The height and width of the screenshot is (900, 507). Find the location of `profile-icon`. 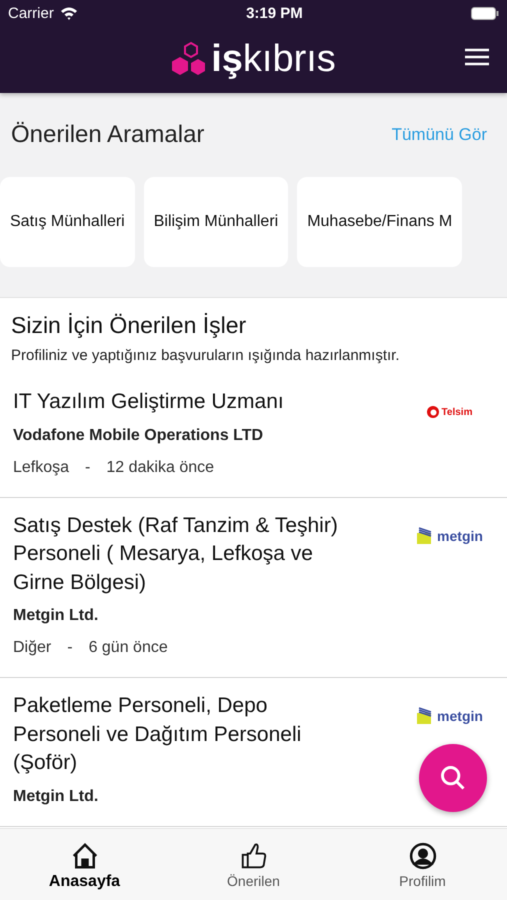

profile-icon is located at coordinates (423, 856).